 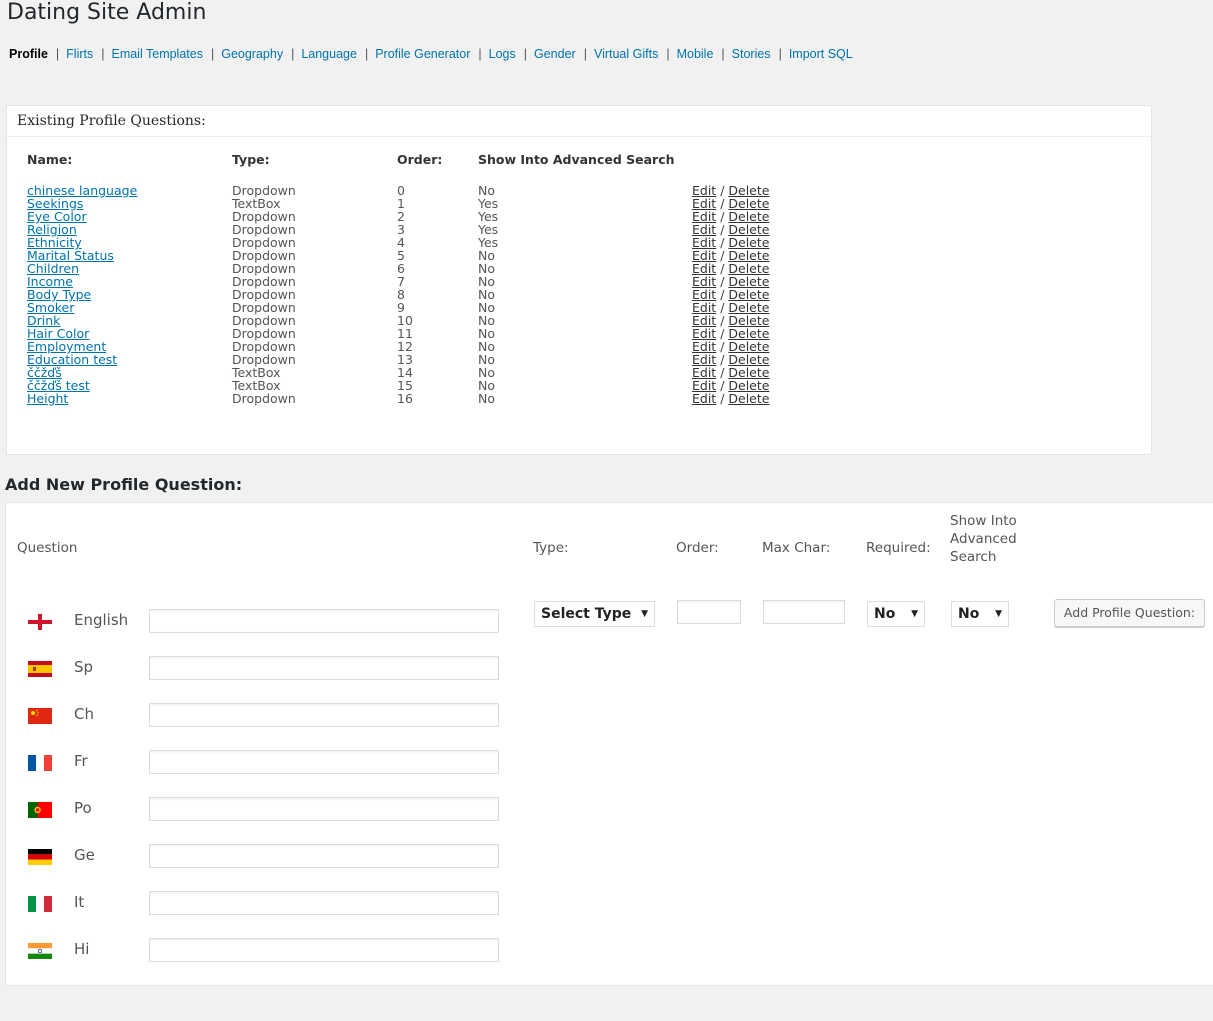 What do you see at coordinates (969, 614) in the screenshot?
I see `advanced-search-select-value: No` at bounding box center [969, 614].